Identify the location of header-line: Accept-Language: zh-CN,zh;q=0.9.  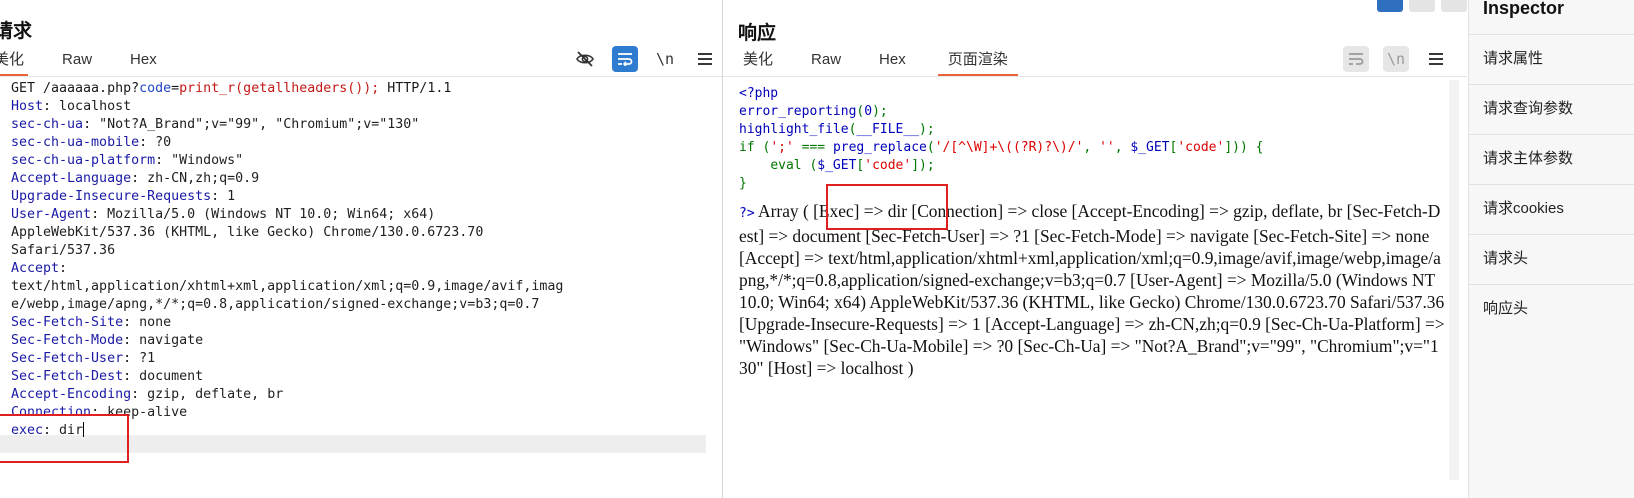
(135, 178).